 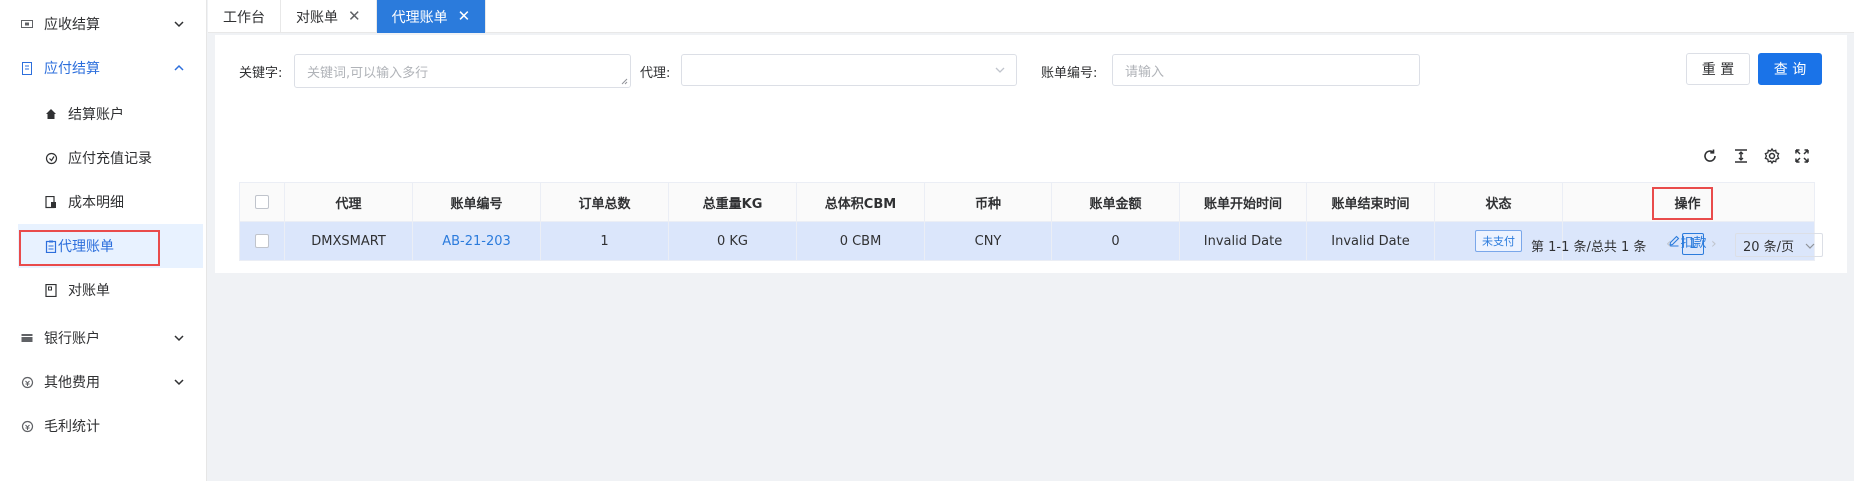 I want to click on cell-agent: DMXSMART, so click(x=349, y=241).